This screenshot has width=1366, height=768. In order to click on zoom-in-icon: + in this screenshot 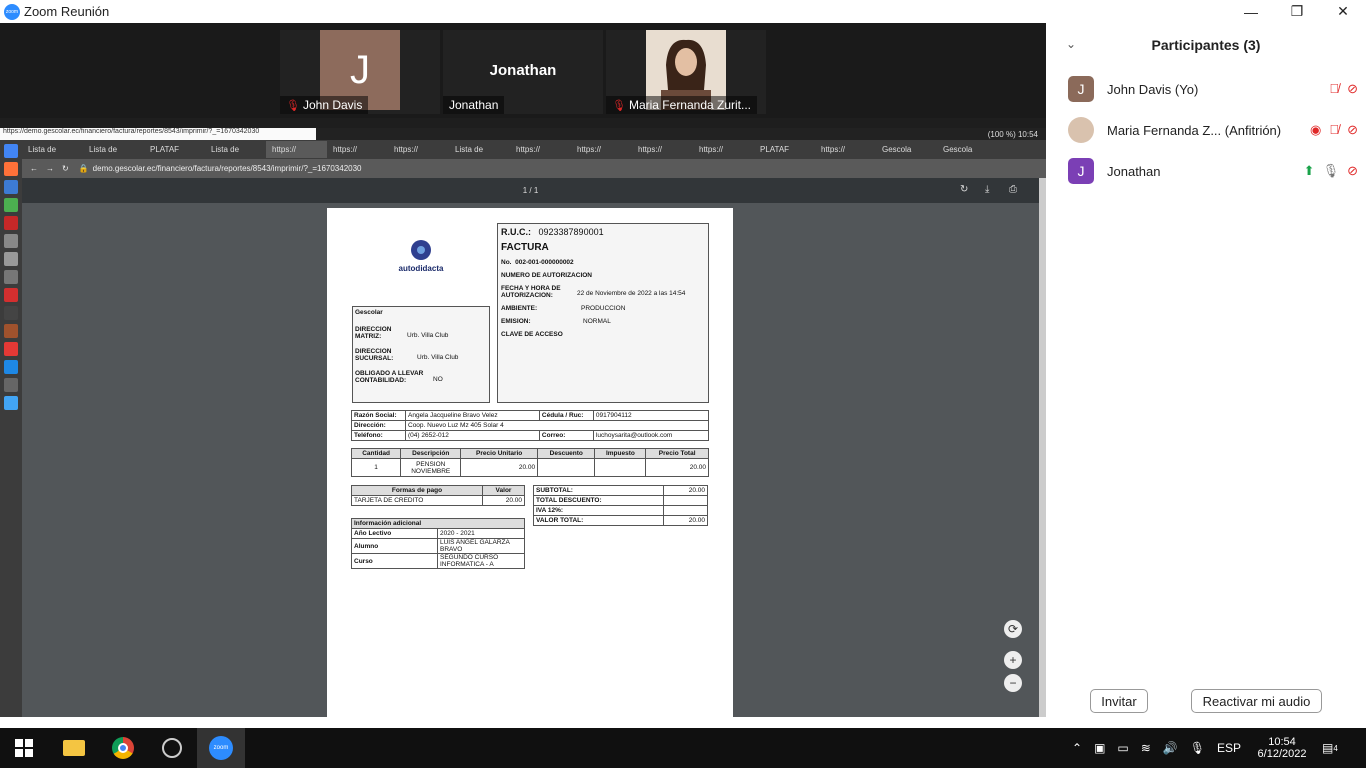, I will do `click(1013, 660)`.